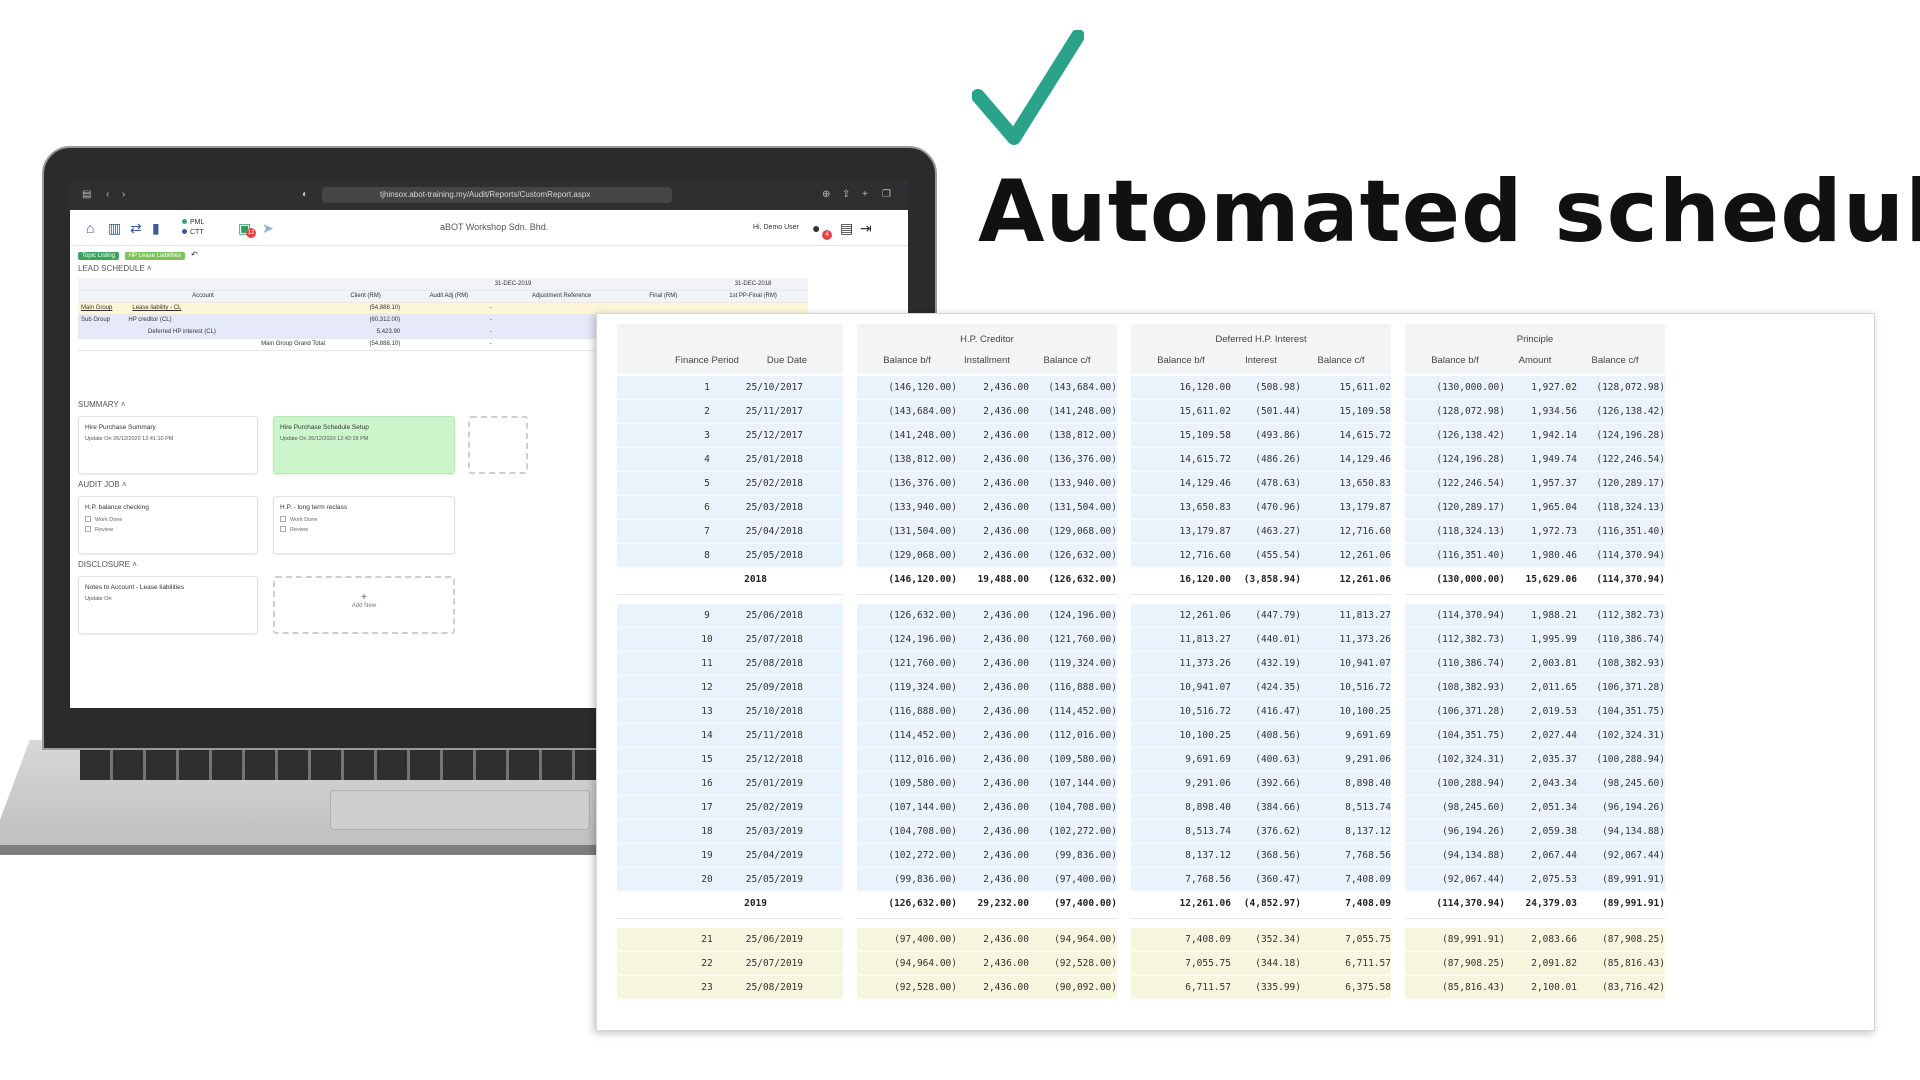 The width and height of the screenshot is (1920, 1080). I want to click on download-icon: ⊕, so click(826, 194).